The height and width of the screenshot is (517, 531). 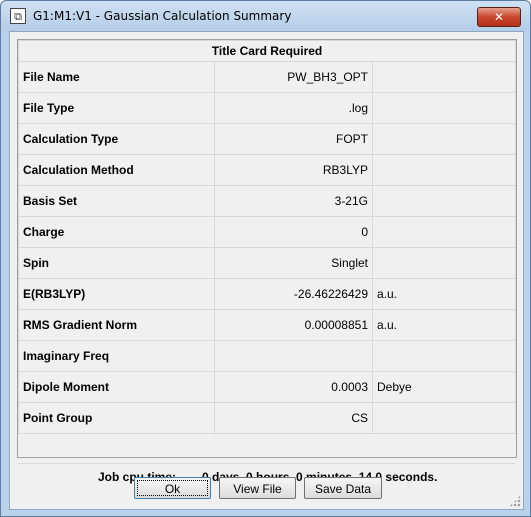 What do you see at coordinates (515, 501) in the screenshot?
I see `resize-grip` at bounding box center [515, 501].